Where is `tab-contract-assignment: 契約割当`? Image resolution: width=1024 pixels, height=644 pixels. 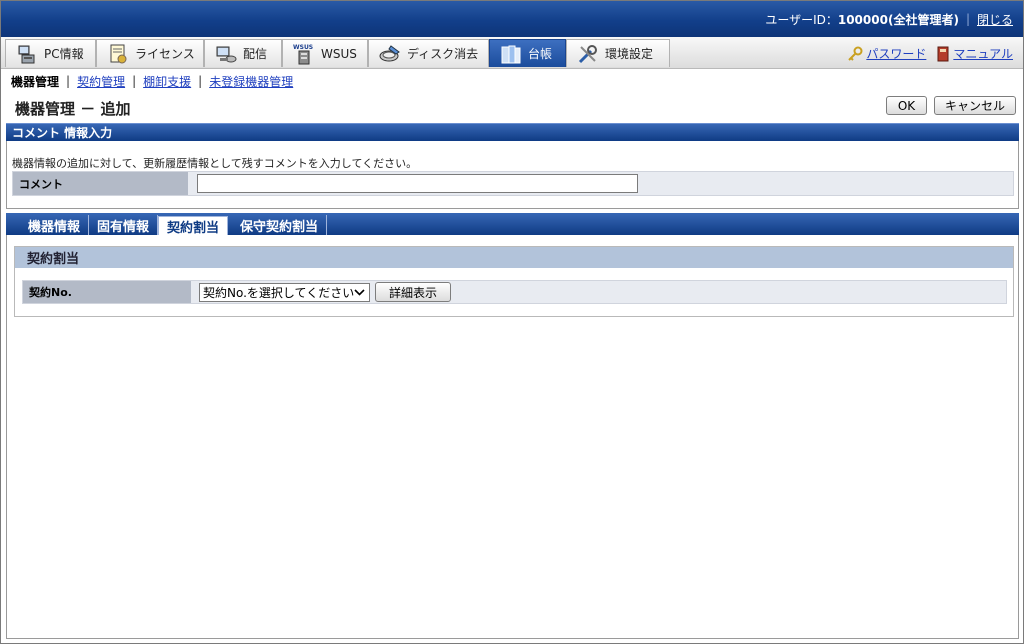
tab-contract-assignment: 契約割当 is located at coordinates (193, 226).